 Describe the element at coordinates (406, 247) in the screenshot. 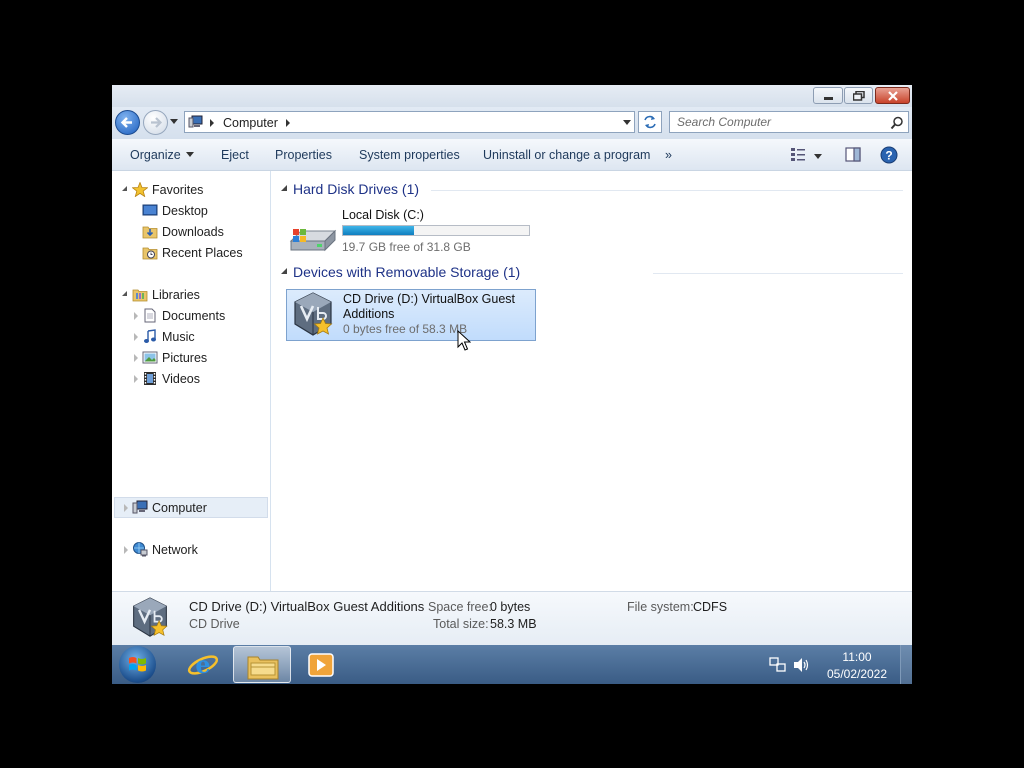

I see `drive-free-space: 19.7 GB free of 31.8 GB` at that location.